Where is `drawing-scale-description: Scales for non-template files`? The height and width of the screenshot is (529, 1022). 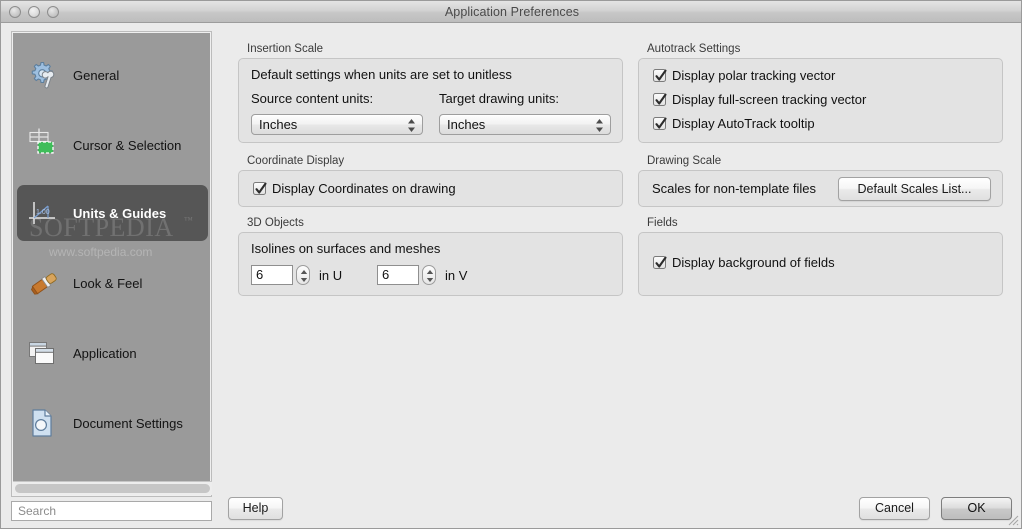 drawing-scale-description: Scales for non-template files is located at coordinates (734, 188).